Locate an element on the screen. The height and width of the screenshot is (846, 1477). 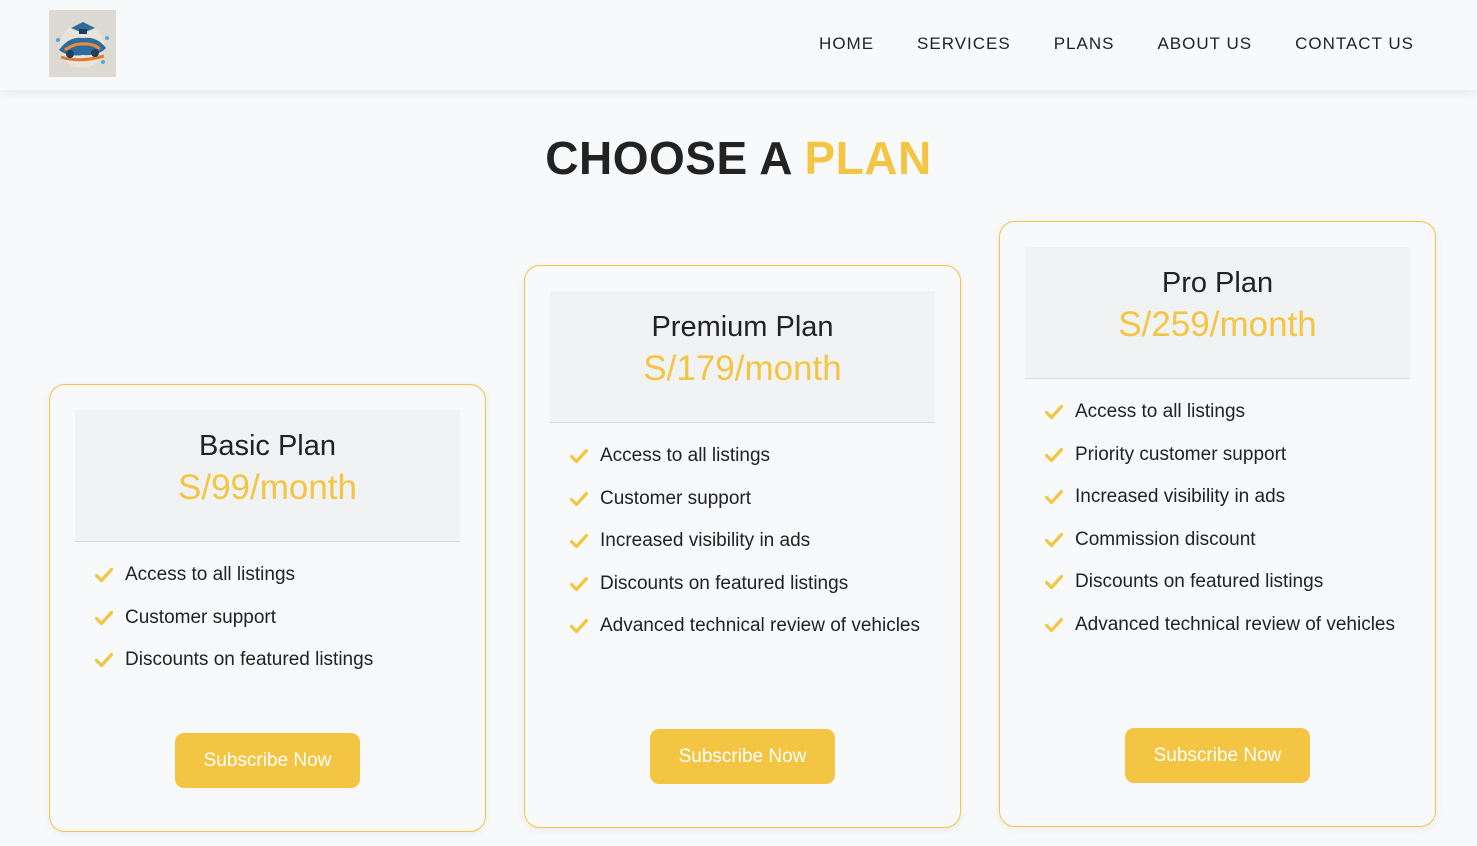
feature-item: Priority customer support is located at coordinates (1225, 455).